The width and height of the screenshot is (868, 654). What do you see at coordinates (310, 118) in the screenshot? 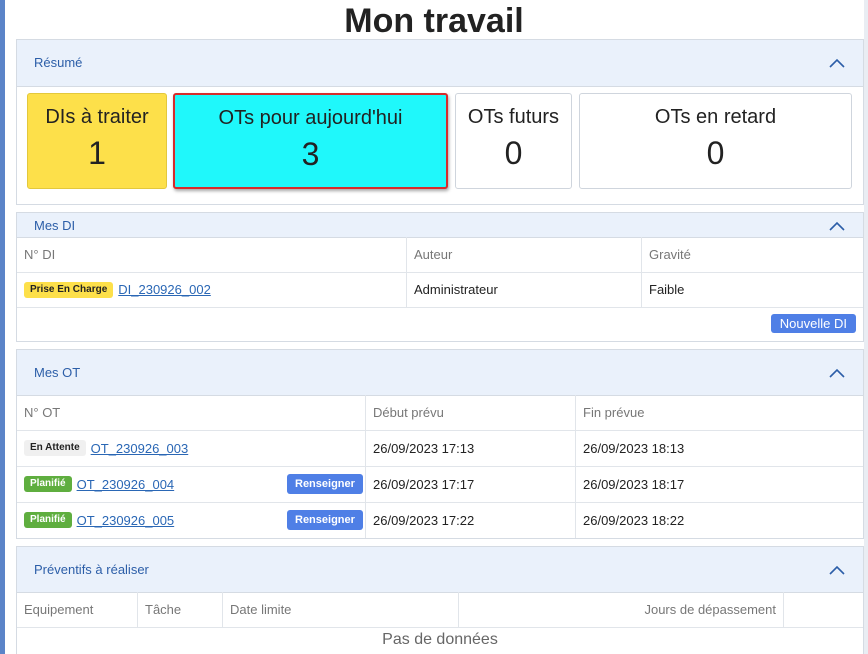
I see `card-label: OTs pour aujourd'hui` at bounding box center [310, 118].